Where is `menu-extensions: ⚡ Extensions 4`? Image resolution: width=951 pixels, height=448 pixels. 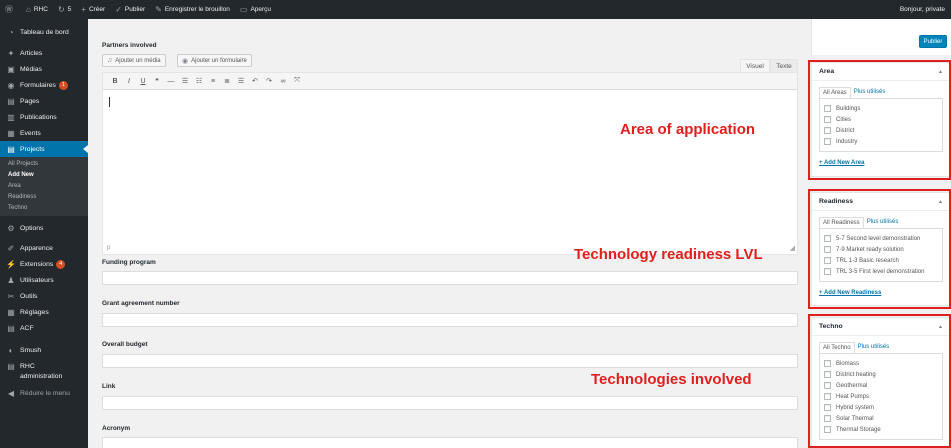
menu-extensions: ⚡ Extensions 4 is located at coordinates (44, 264).